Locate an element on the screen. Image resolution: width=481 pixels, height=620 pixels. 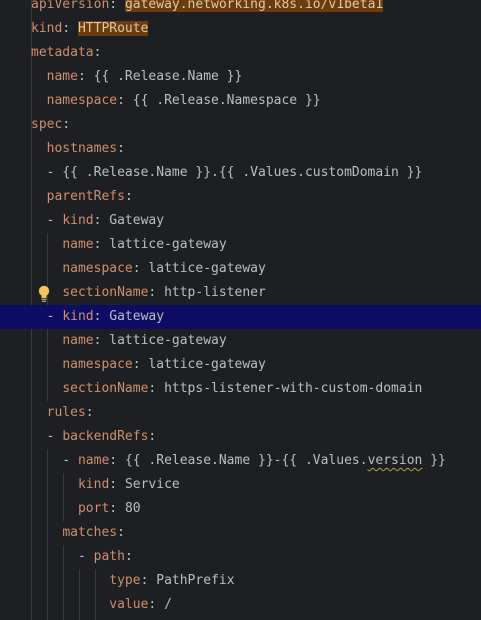
yaml-key: hostnames is located at coordinates (82, 148).